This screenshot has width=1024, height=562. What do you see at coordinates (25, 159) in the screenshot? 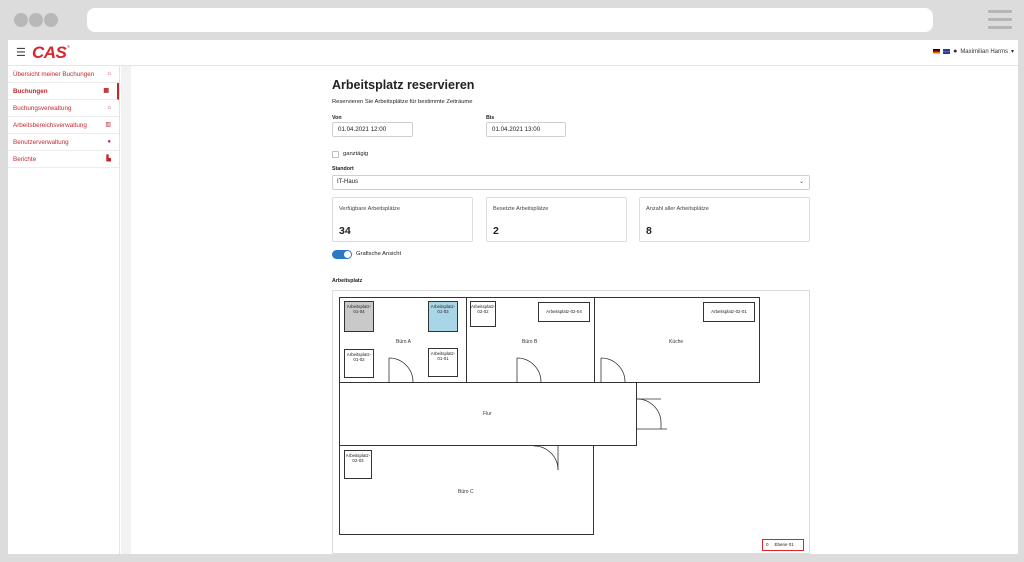
I see `sidebar-item-label: Berichte` at bounding box center [25, 159].